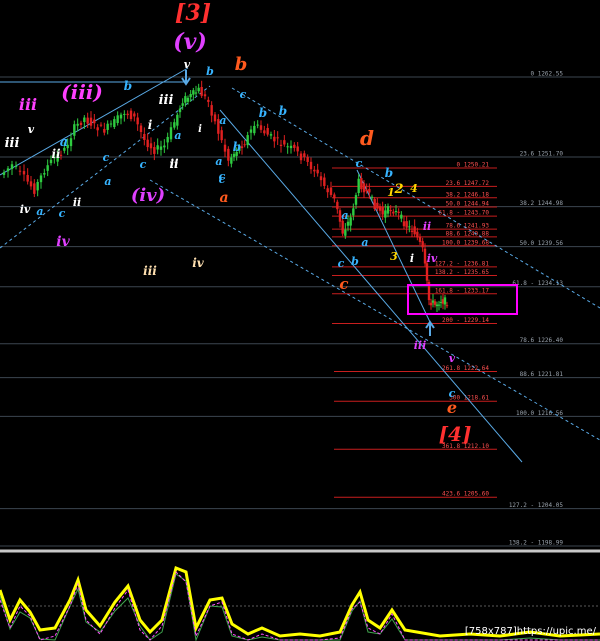 This screenshot has height=641, width=600. Describe the element at coordinates (452, 407) in the screenshot. I see `wave-label: e` at that location.